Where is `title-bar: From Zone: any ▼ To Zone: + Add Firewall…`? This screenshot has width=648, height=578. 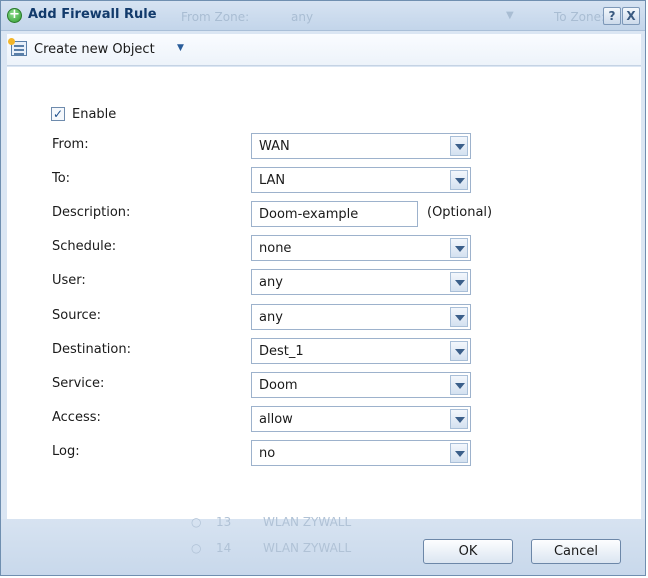 title-bar: From Zone: any ▼ To Zone: + Add Firewall… is located at coordinates (323, 16).